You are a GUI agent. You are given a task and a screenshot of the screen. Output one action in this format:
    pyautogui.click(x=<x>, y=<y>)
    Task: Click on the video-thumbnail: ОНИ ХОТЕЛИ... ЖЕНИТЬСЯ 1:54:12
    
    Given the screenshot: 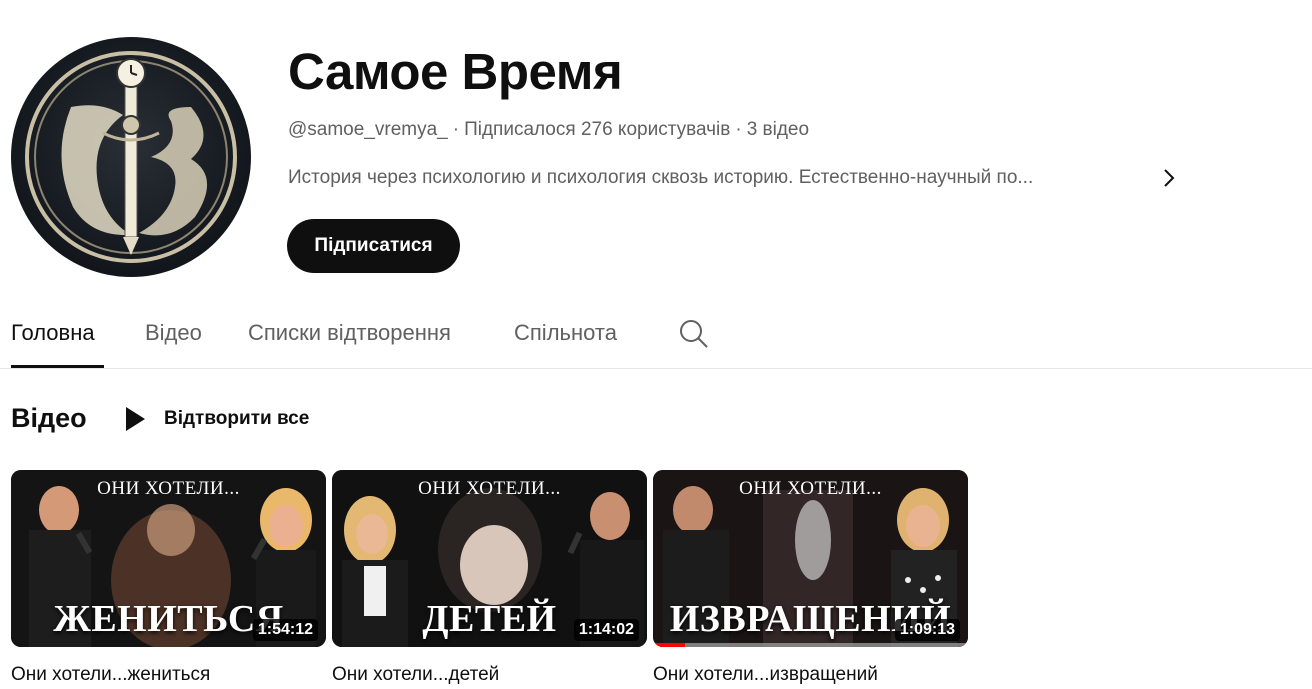 What is the action you would take?
    pyautogui.click(x=168, y=558)
    